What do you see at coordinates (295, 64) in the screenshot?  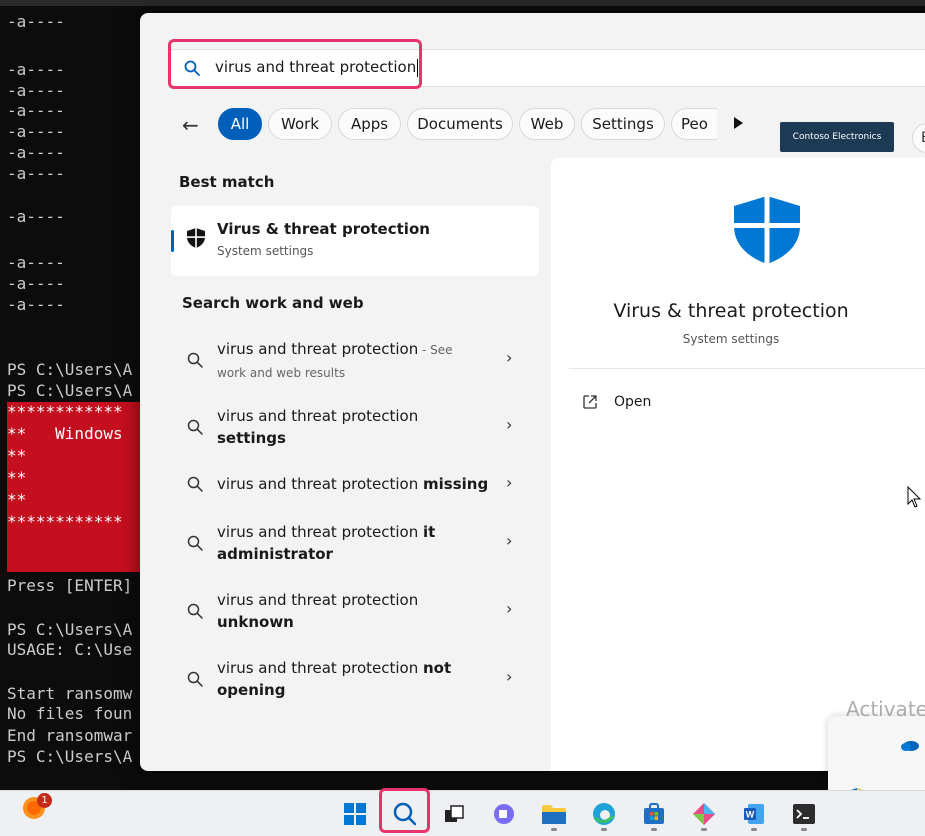 I see `search-box-highlight` at bounding box center [295, 64].